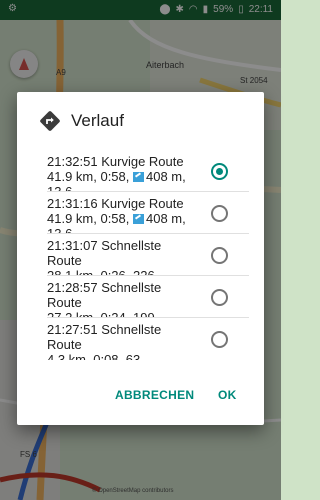 The image size is (320, 500). I want to click on history-item-title: 21:32:51 Kurvige Route, so click(115, 161).